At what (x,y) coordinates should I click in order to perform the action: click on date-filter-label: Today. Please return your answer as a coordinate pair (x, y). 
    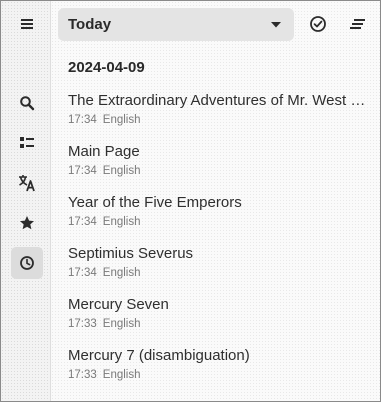
    Looking at the image, I should click on (90, 24).